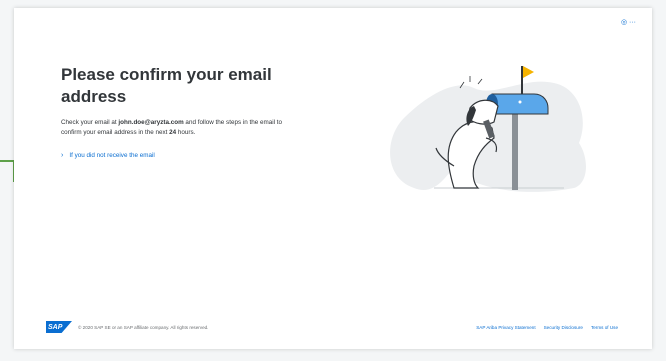  I want to click on desc-prefix: Check your email at, so click(90, 122).